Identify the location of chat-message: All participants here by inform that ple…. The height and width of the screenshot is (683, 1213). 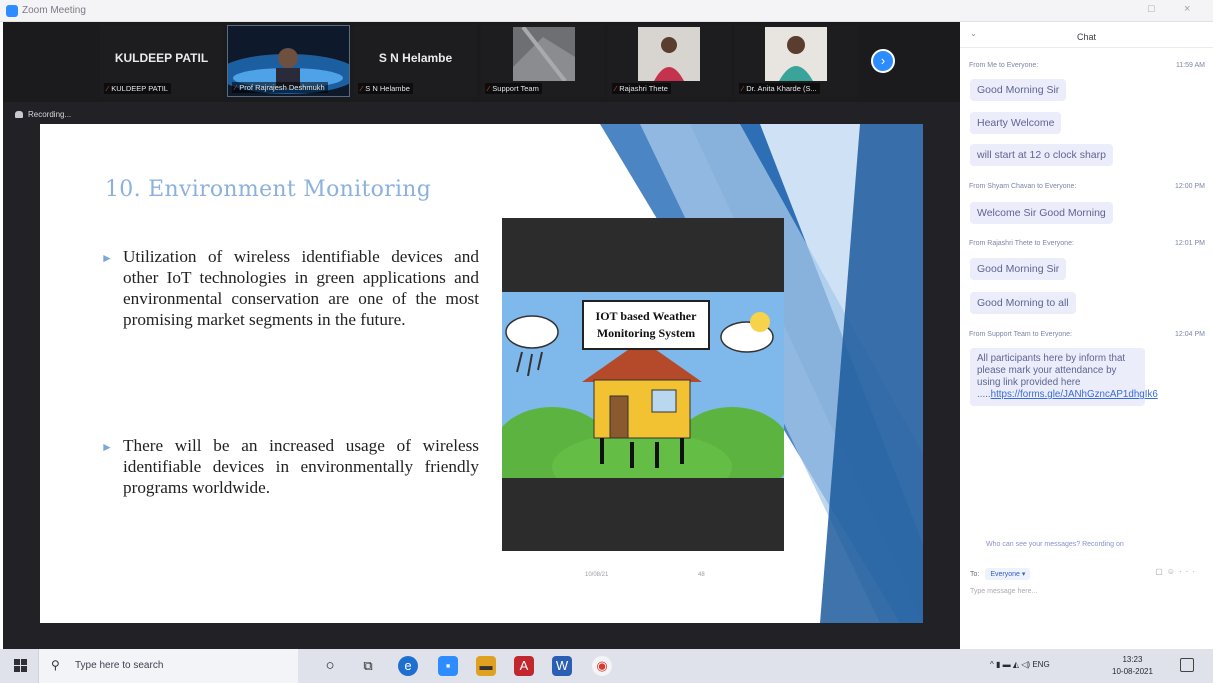
(1064, 377).